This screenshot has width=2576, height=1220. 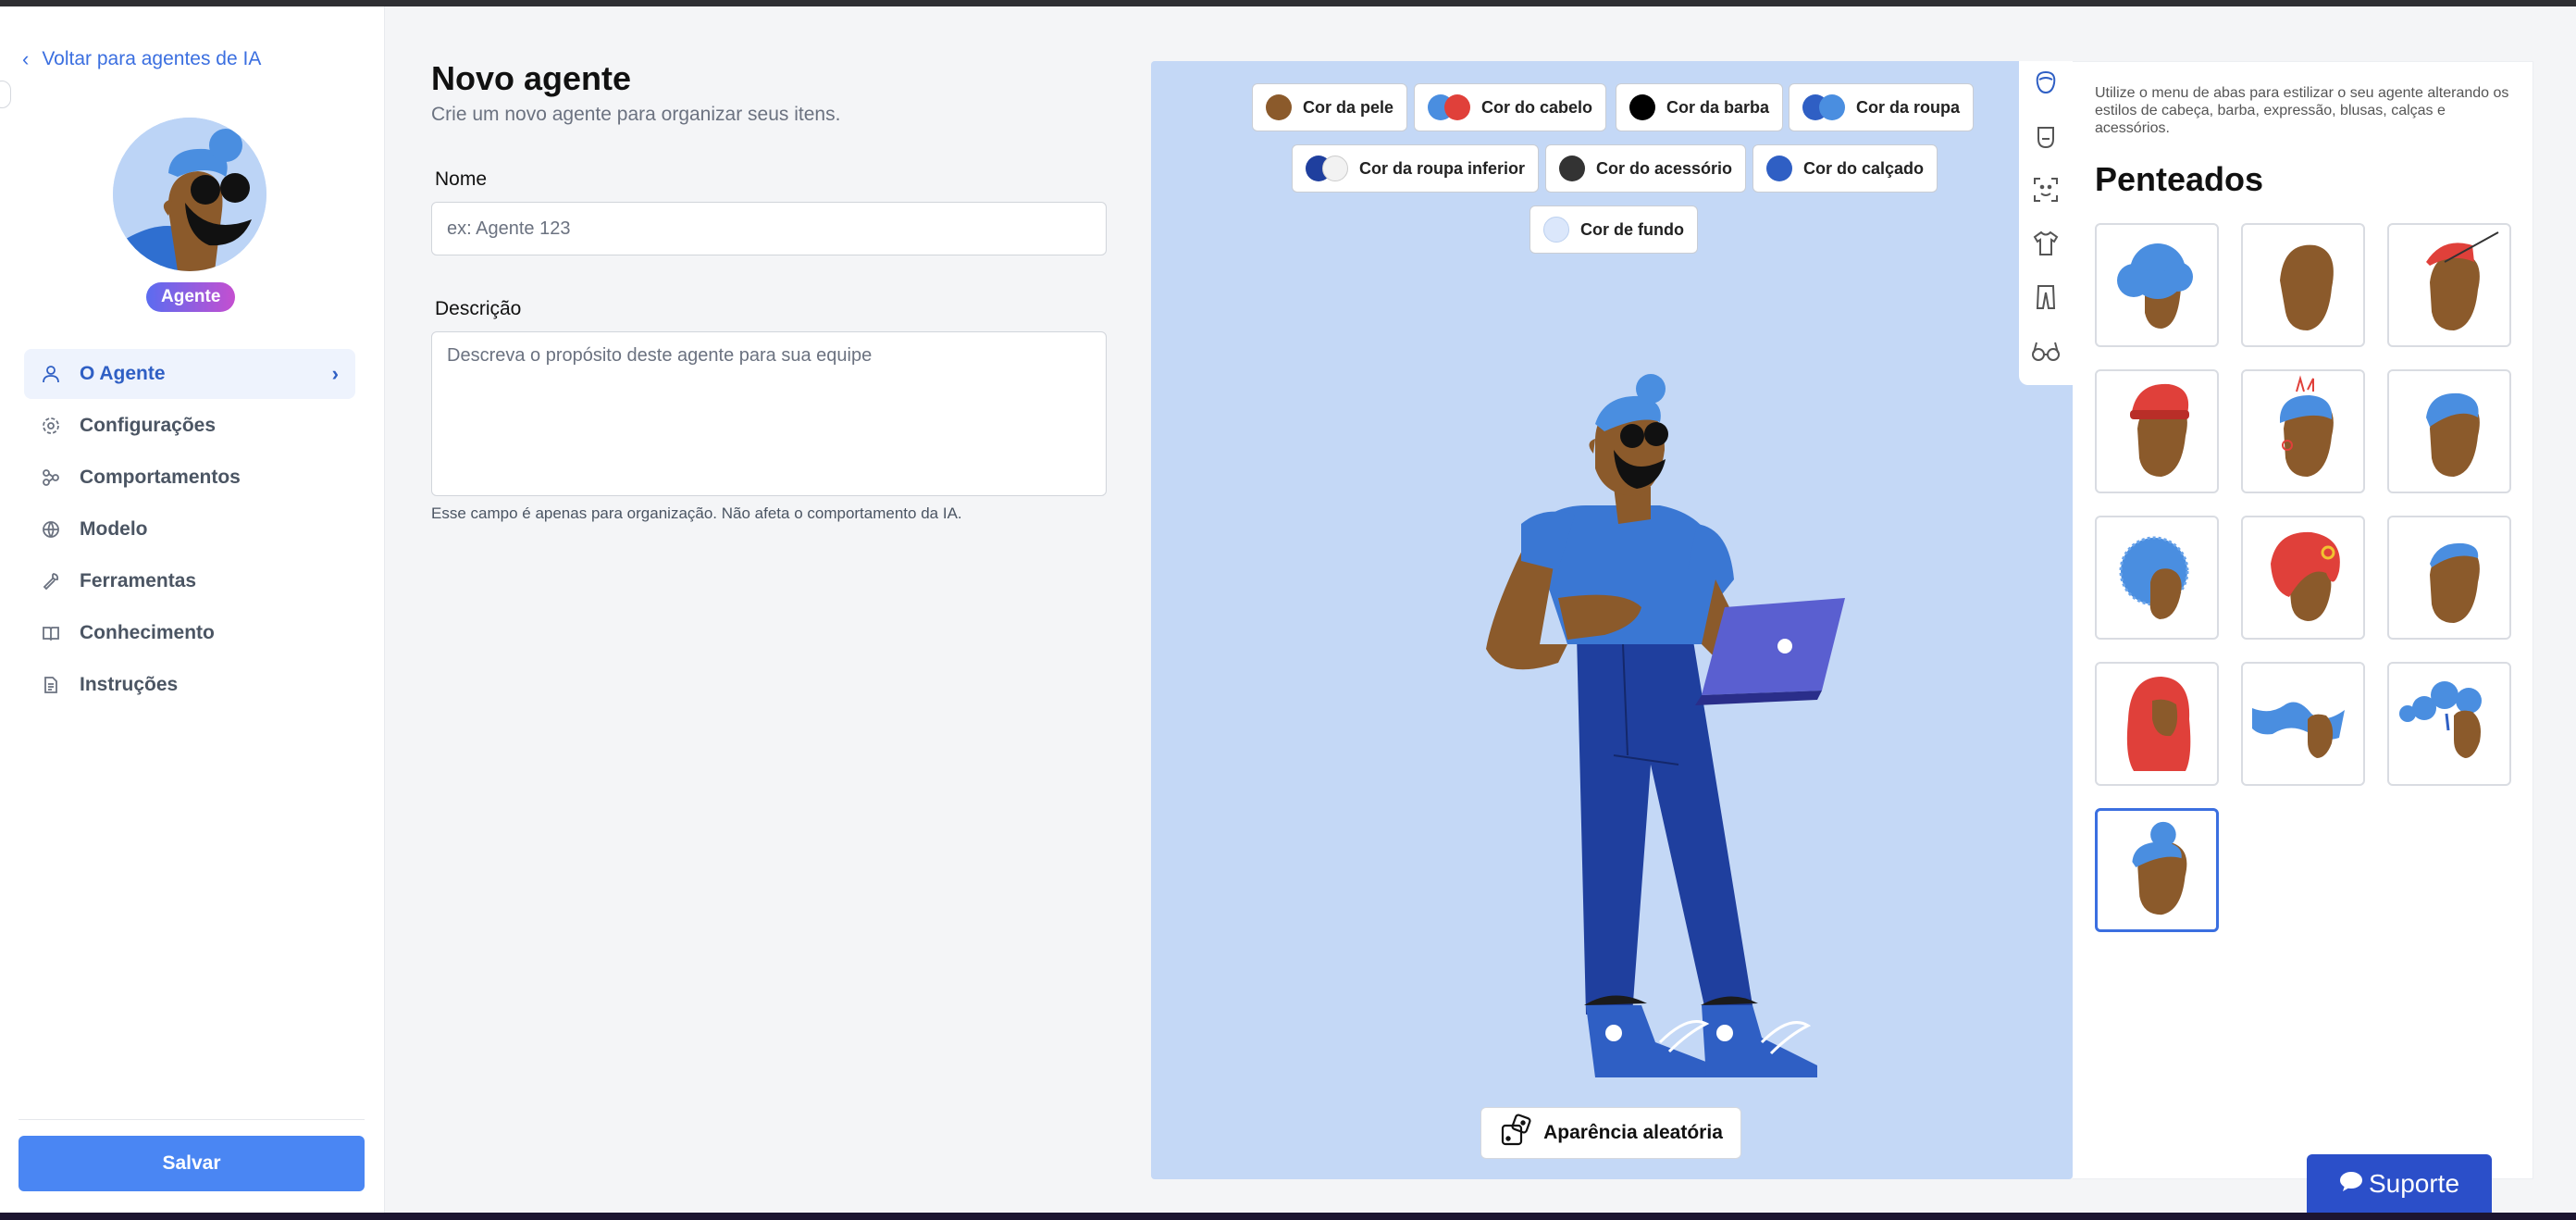 What do you see at coordinates (1779, 168) in the screenshot?
I see `shoe-color-swatch` at bounding box center [1779, 168].